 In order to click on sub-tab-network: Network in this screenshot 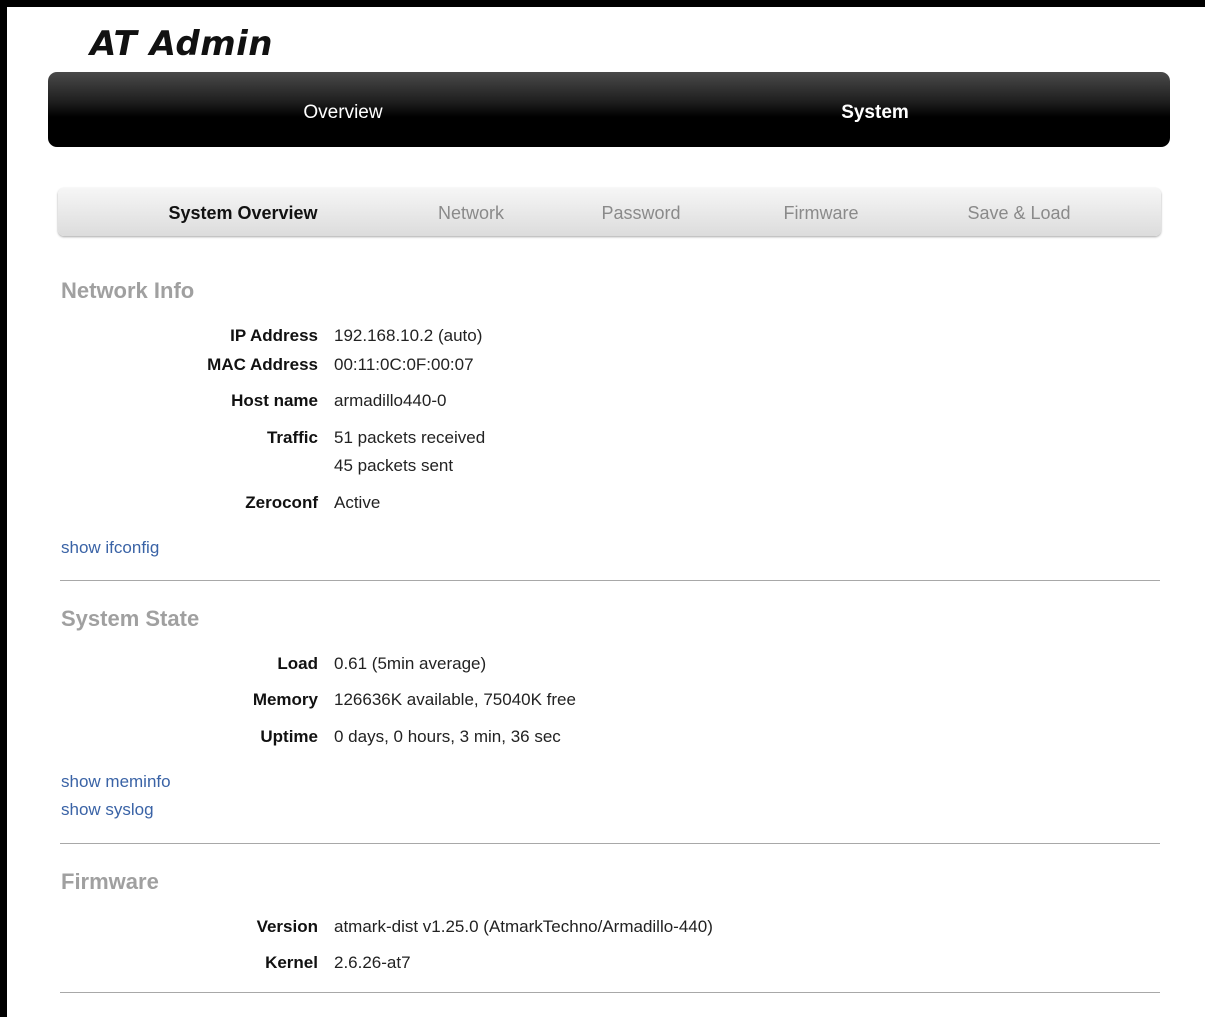, I will do `click(471, 213)`.